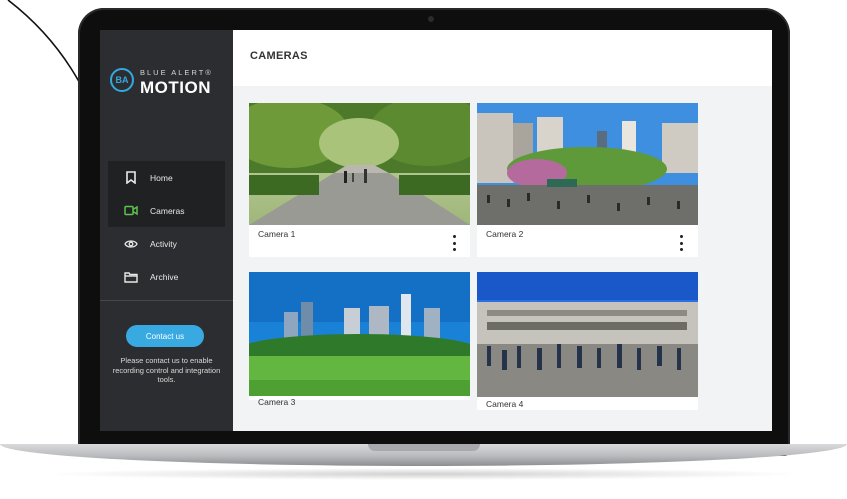  What do you see at coordinates (131, 277) in the screenshot?
I see `folder-icon` at bounding box center [131, 277].